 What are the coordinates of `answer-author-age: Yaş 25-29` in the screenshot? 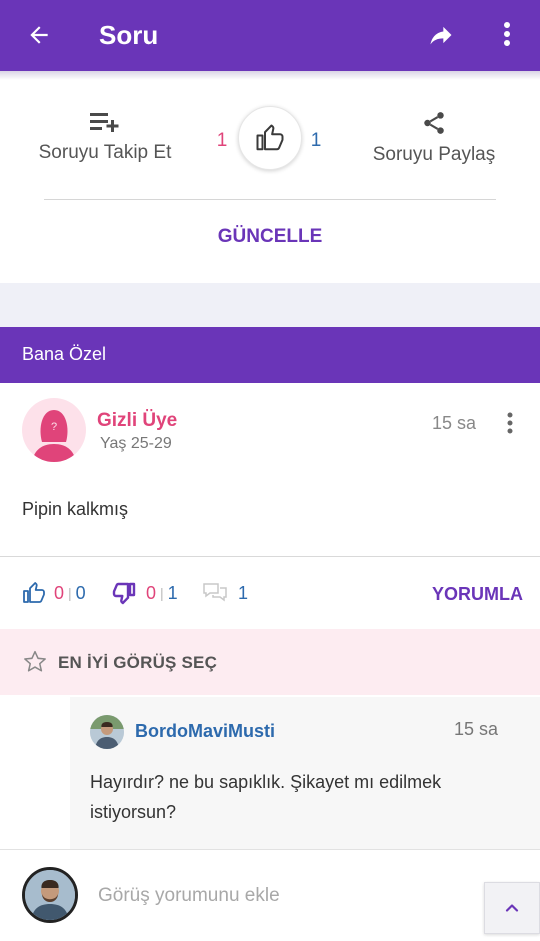 It's located at (136, 443).